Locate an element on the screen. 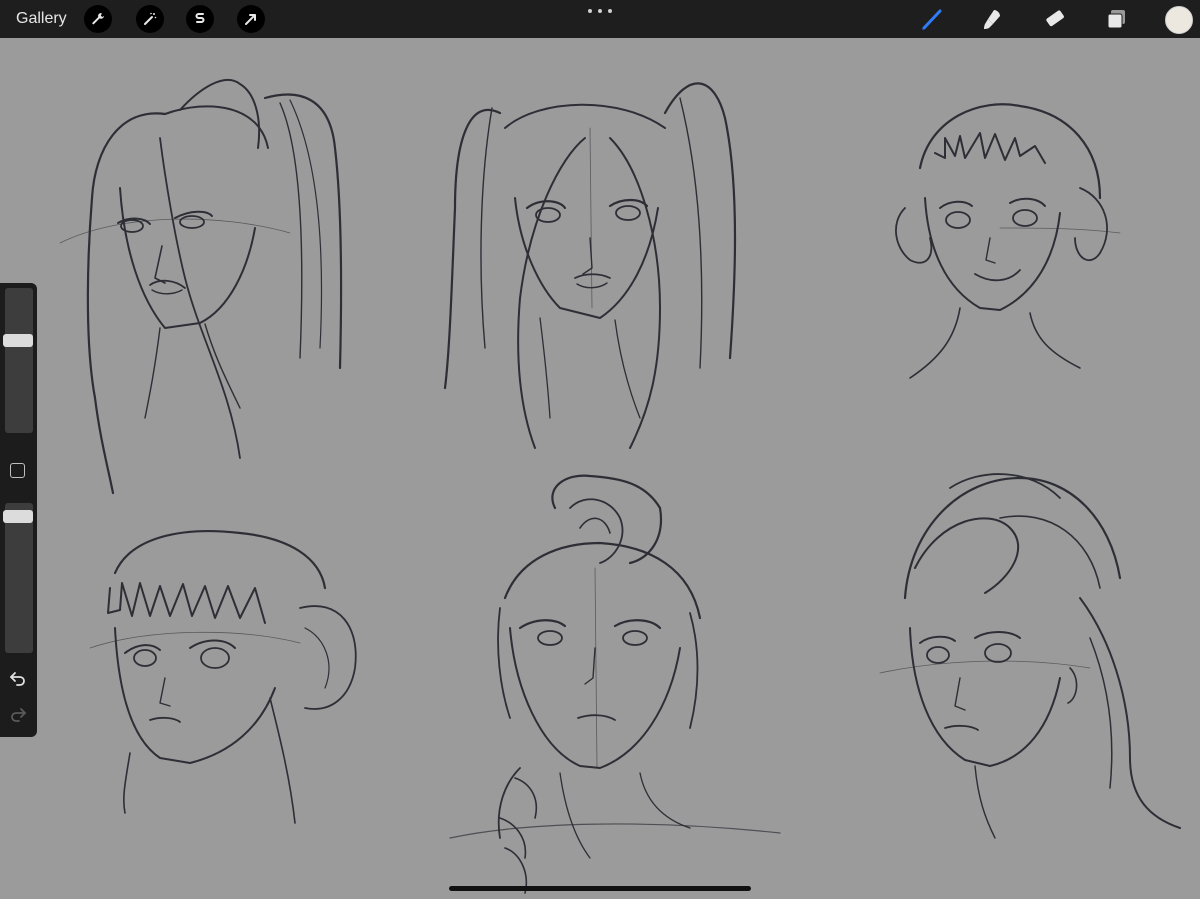  brush-tool-button is located at coordinates (932, 19).